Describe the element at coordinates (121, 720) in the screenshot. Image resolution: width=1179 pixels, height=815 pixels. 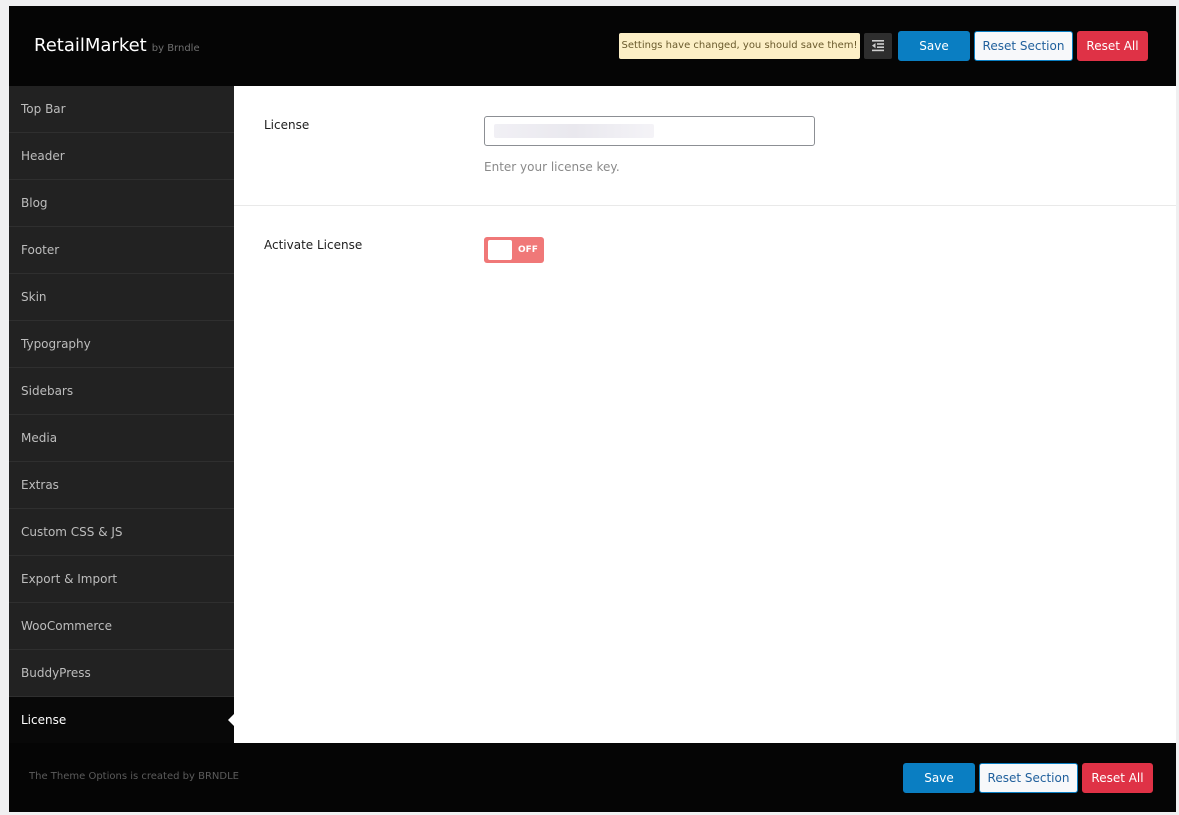
I see `sidebar-item-license: License` at that location.